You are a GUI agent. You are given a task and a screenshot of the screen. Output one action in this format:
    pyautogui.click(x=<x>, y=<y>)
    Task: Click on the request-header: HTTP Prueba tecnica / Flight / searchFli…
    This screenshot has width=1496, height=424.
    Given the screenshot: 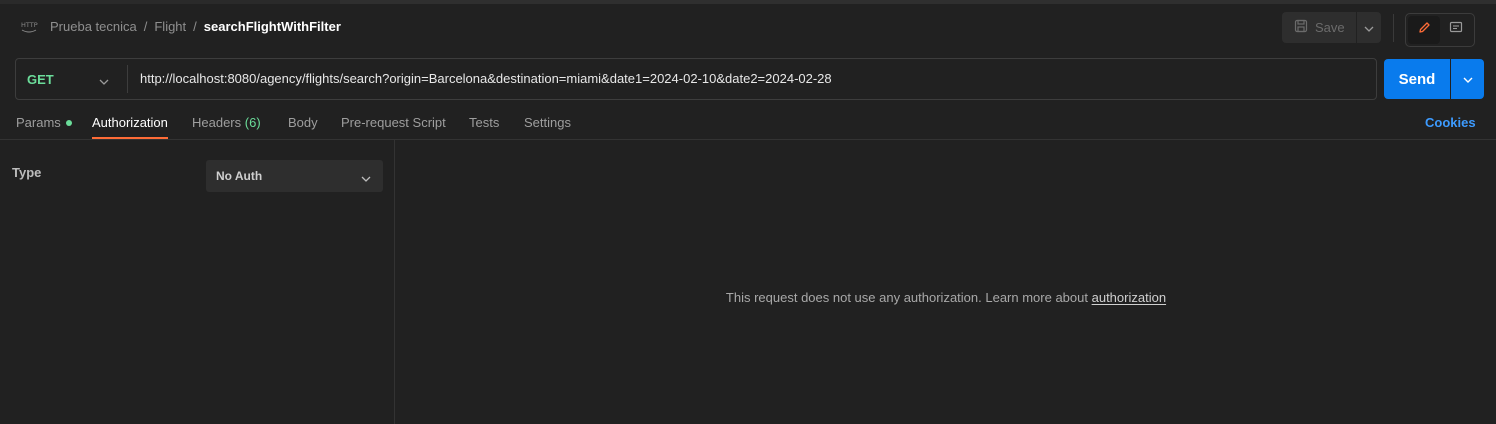 What is the action you would take?
    pyautogui.click(x=748, y=28)
    